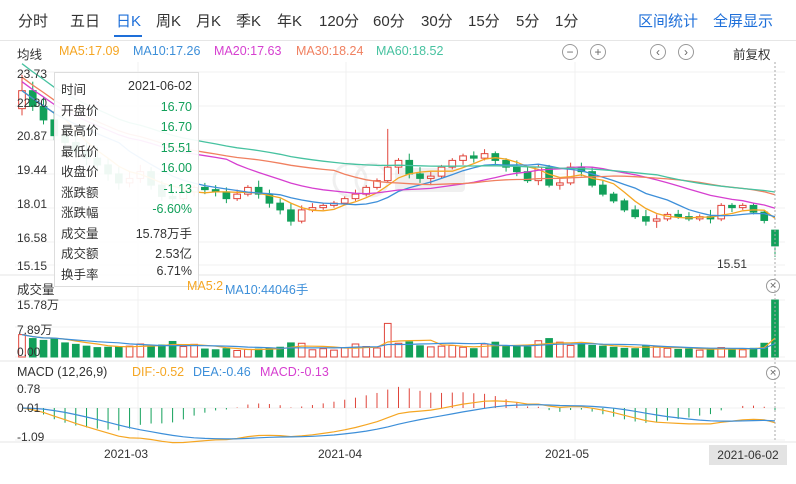 The width and height of the screenshot is (796, 484). I want to click on tooltip-key: 时间, so click(74, 90).